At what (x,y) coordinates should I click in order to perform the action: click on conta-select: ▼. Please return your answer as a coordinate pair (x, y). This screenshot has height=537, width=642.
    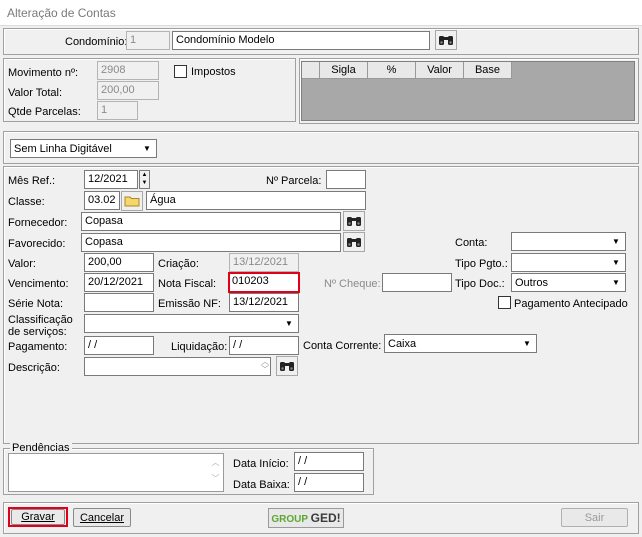
    Looking at the image, I should click on (568, 241).